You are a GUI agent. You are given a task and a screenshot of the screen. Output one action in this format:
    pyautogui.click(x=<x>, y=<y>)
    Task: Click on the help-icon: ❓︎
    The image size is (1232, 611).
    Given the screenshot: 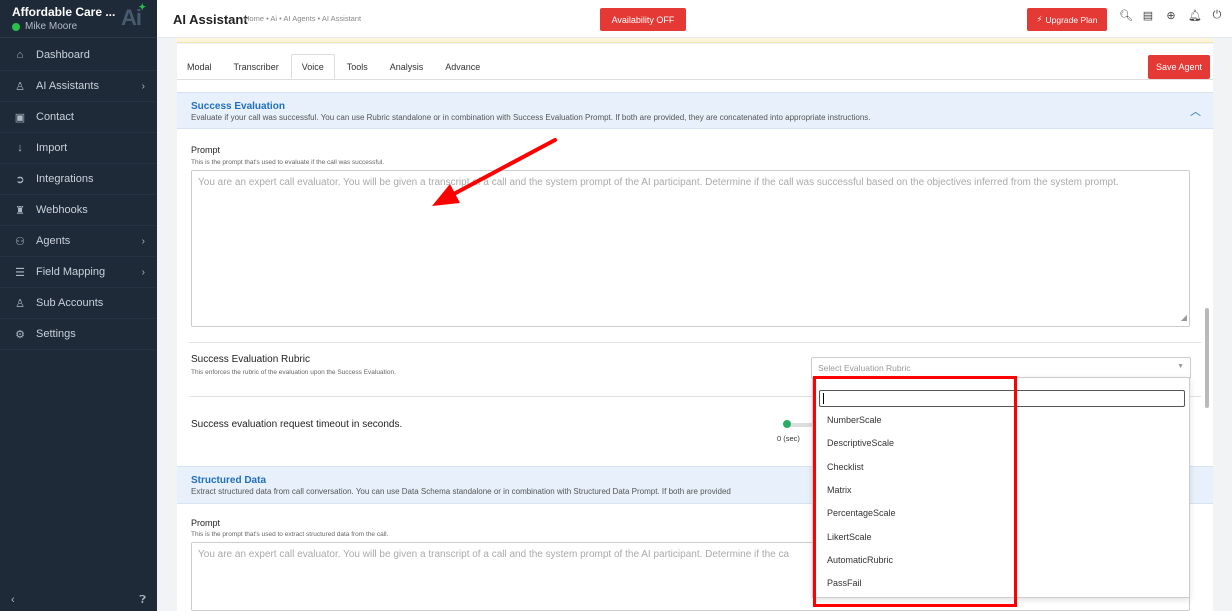 What is the action you would take?
    pyautogui.click(x=142, y=600)
    